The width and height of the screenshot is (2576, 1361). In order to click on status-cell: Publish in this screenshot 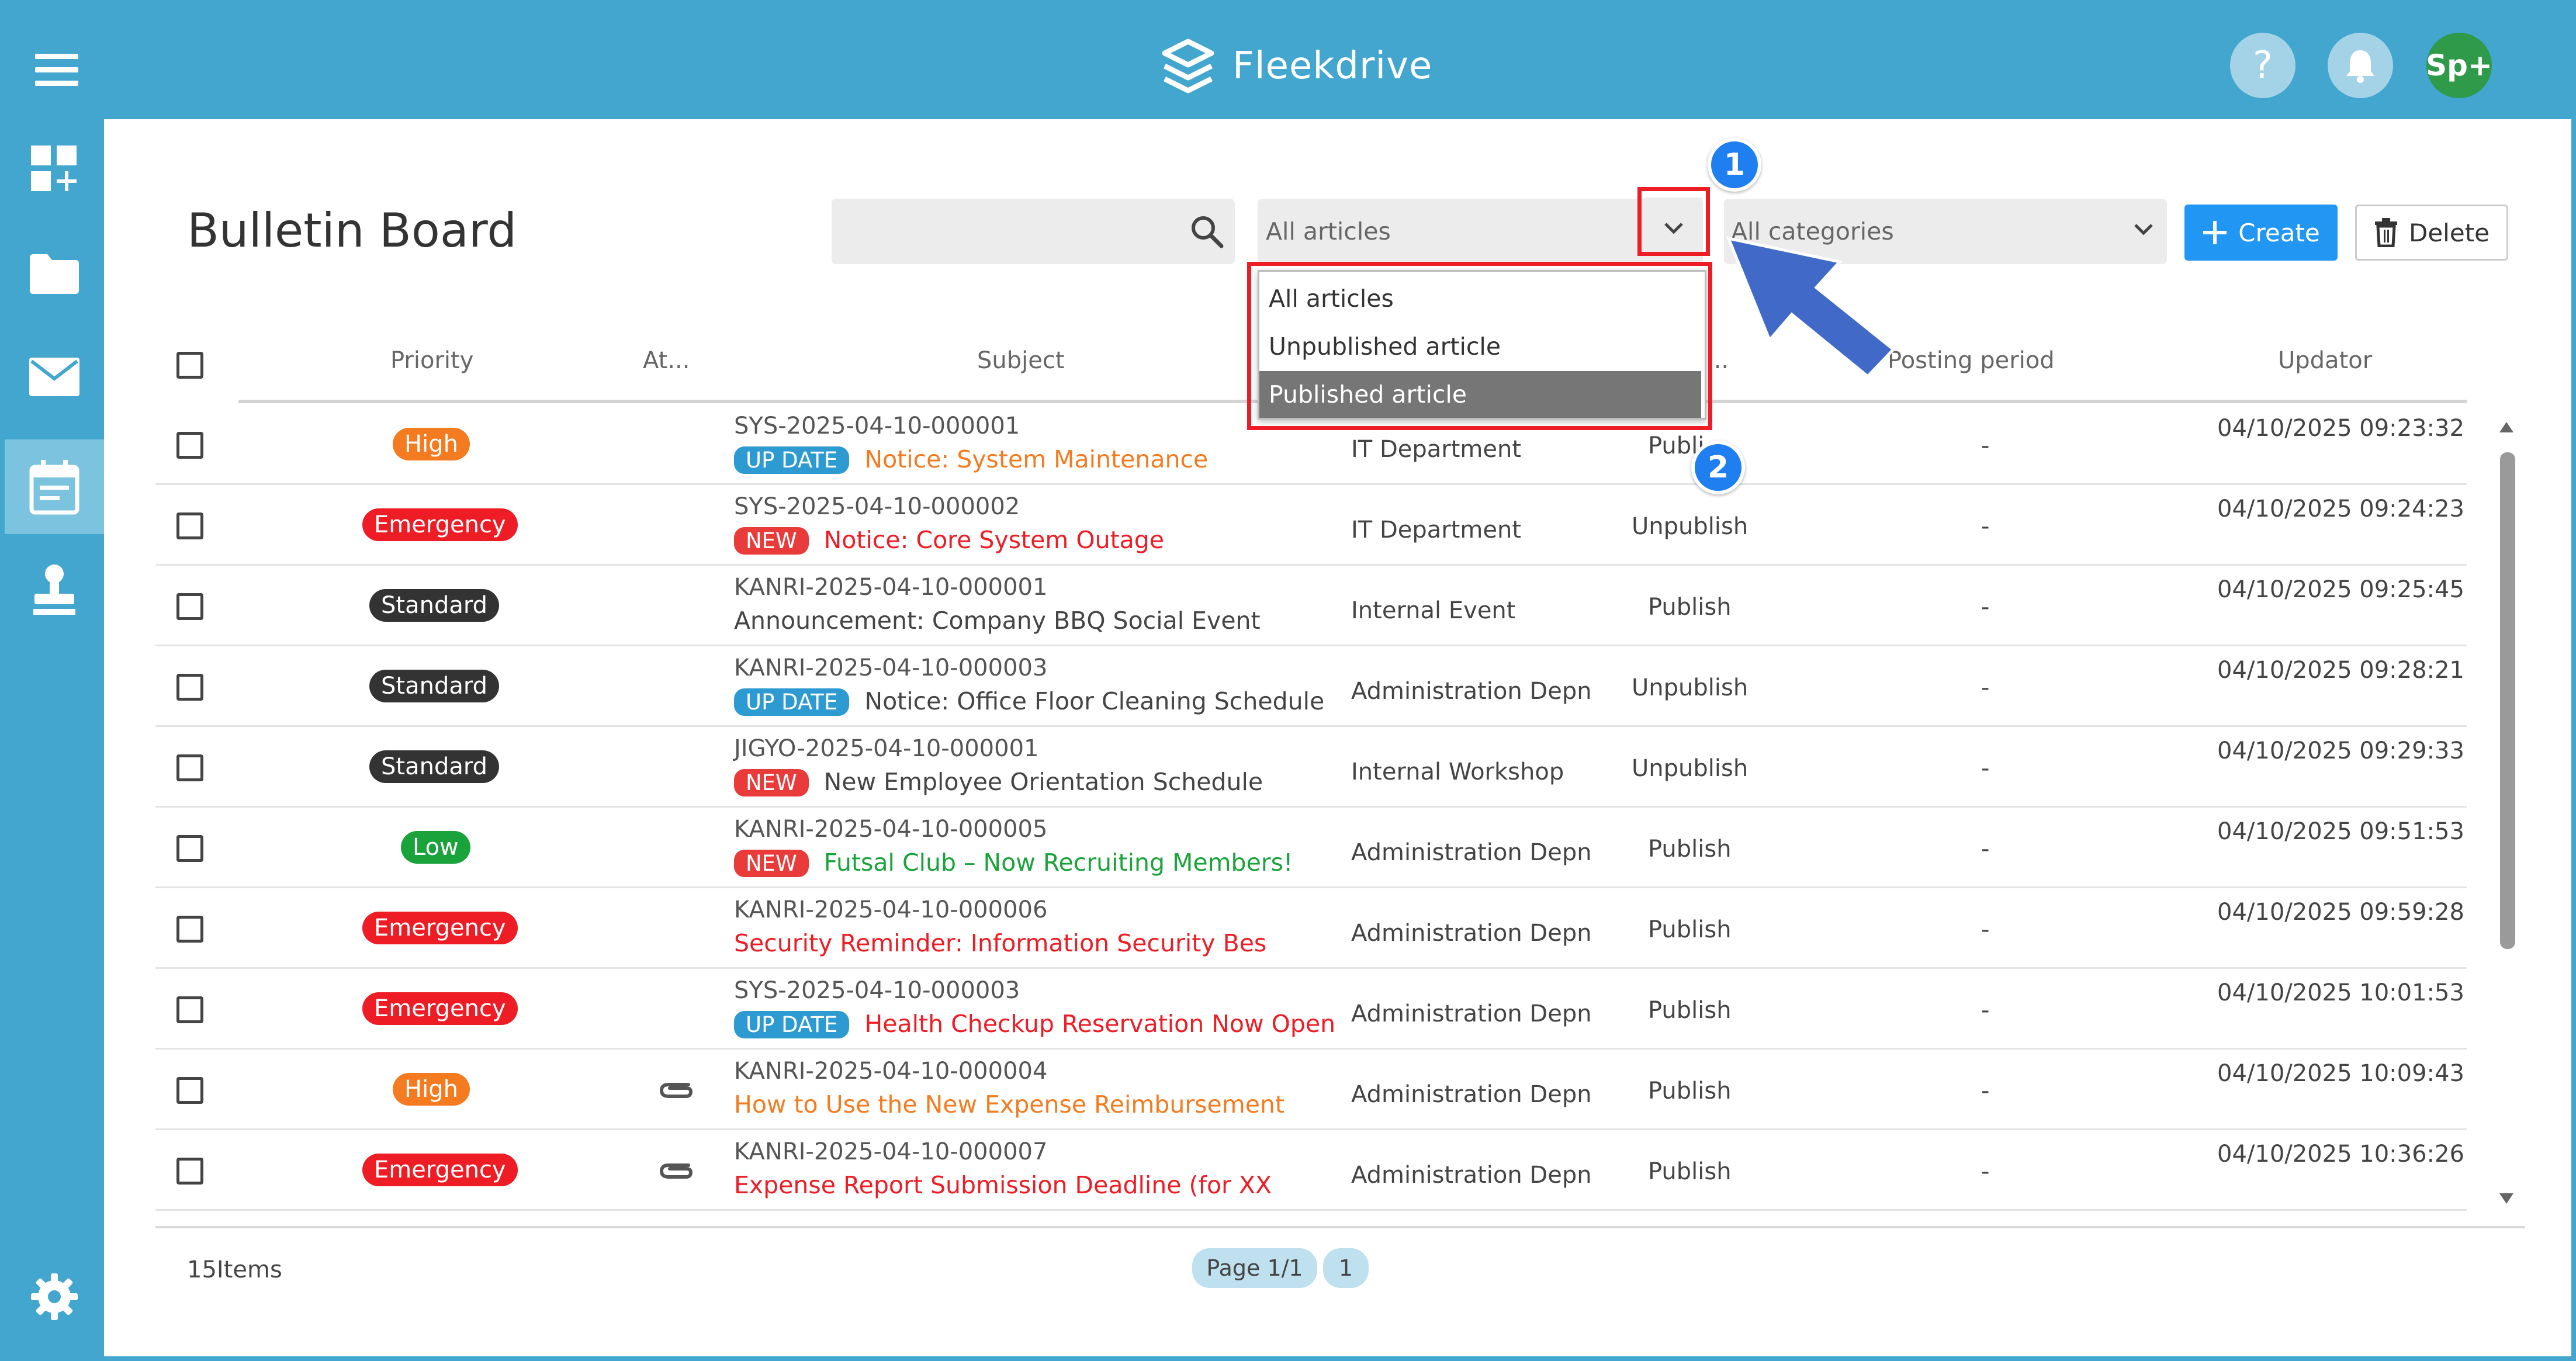, I will do `click(1690, 1010)`.